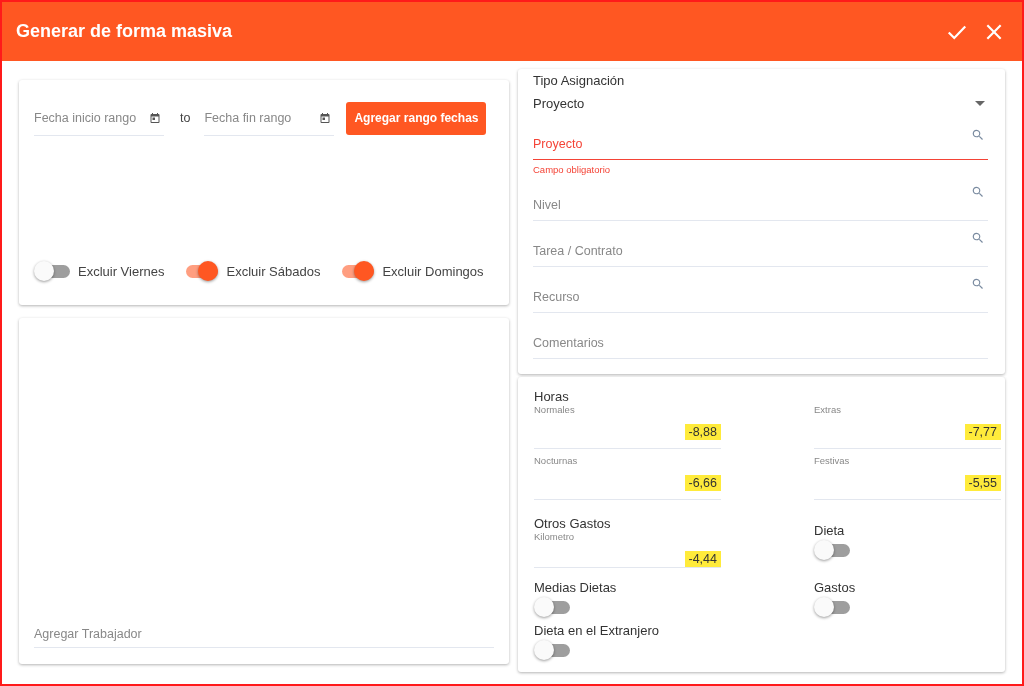 Image resolution: width=1024 pixels, height=686 pixels. I want to click on field-value: -5,55, so click(982, 483).